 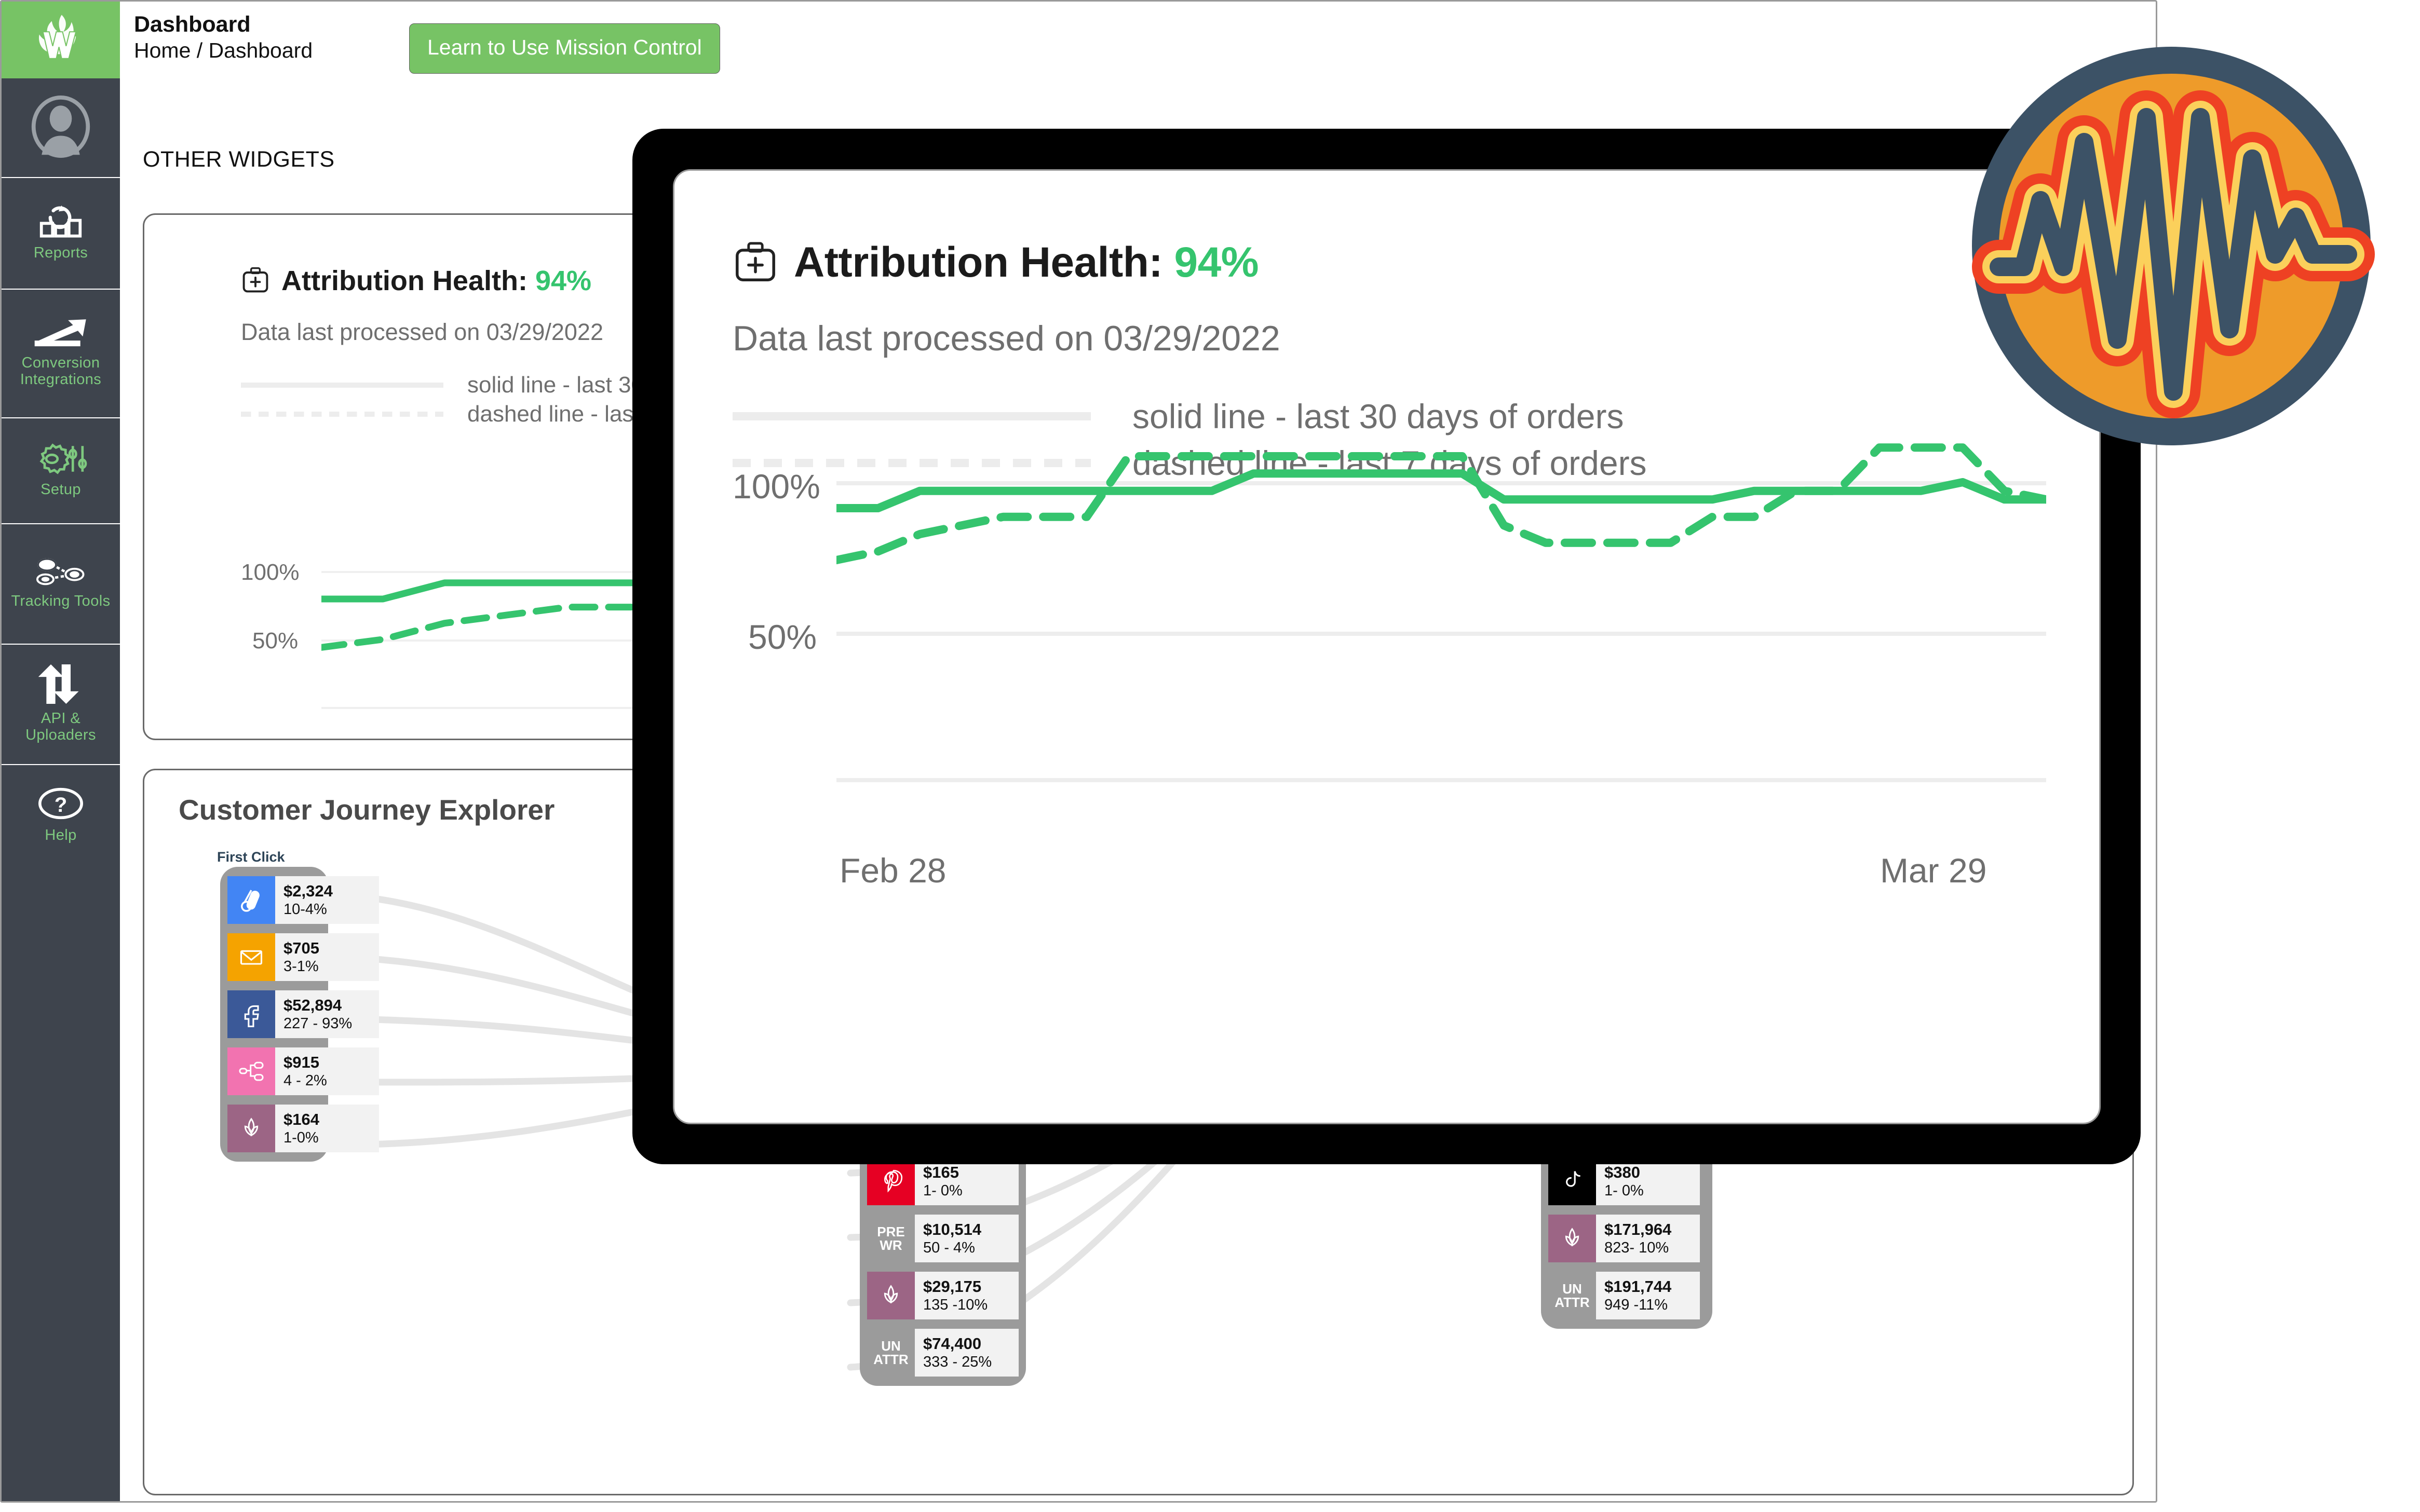 What do you see at coordinates (256, 281) in the screenshot?
I see `first-aid-kit-icon` at bounding box center [256, 281].